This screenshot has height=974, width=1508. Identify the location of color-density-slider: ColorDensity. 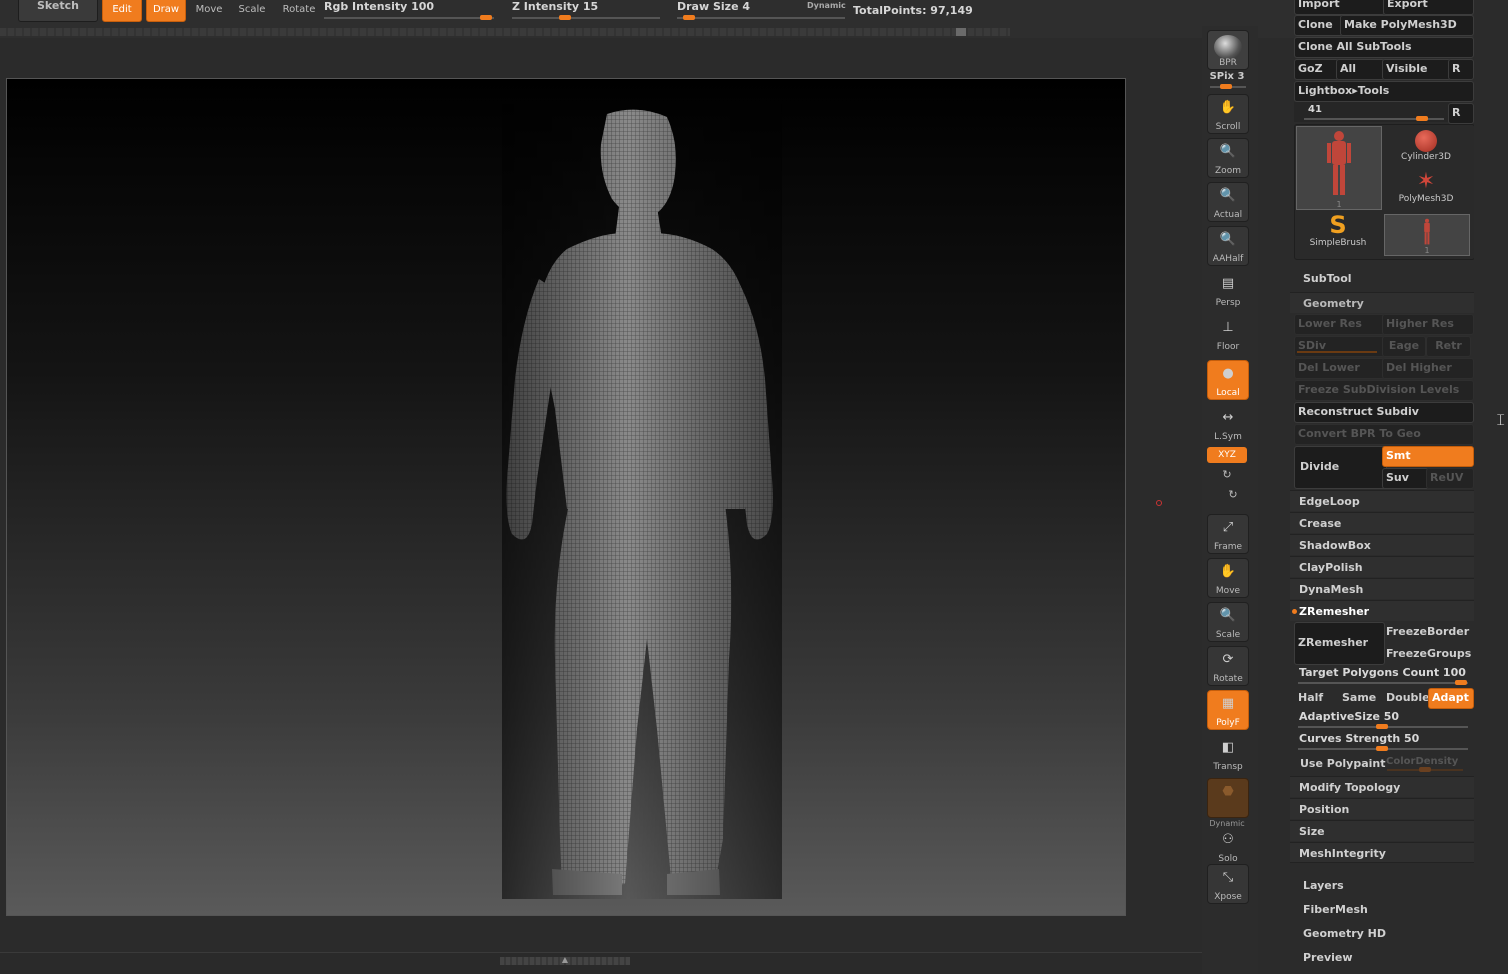
(1428, 762).